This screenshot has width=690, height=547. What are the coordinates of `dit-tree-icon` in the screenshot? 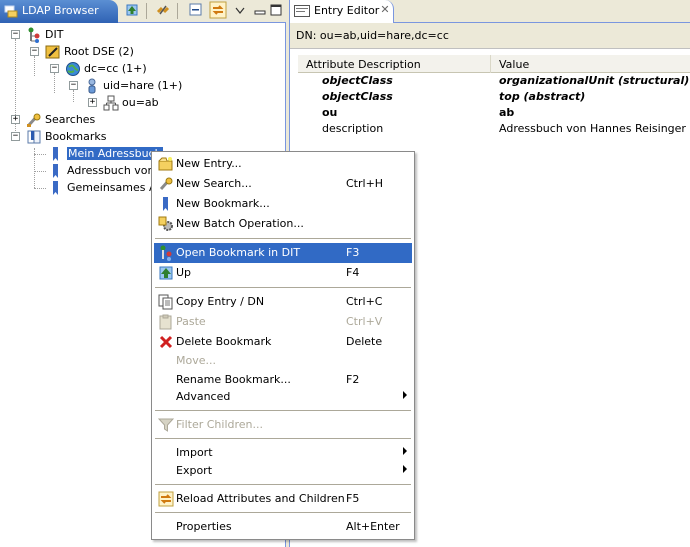 It's located at (166, 253).